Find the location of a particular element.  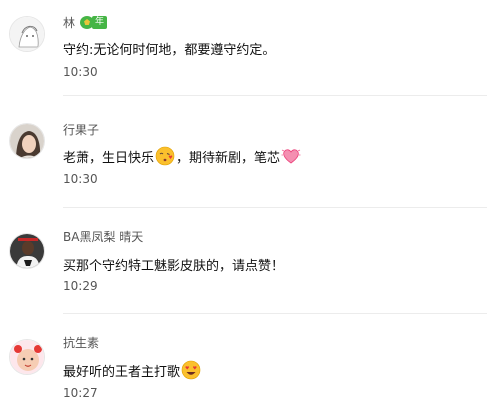

girl-photo-avatar-icon is located at coordinates (27, 141).